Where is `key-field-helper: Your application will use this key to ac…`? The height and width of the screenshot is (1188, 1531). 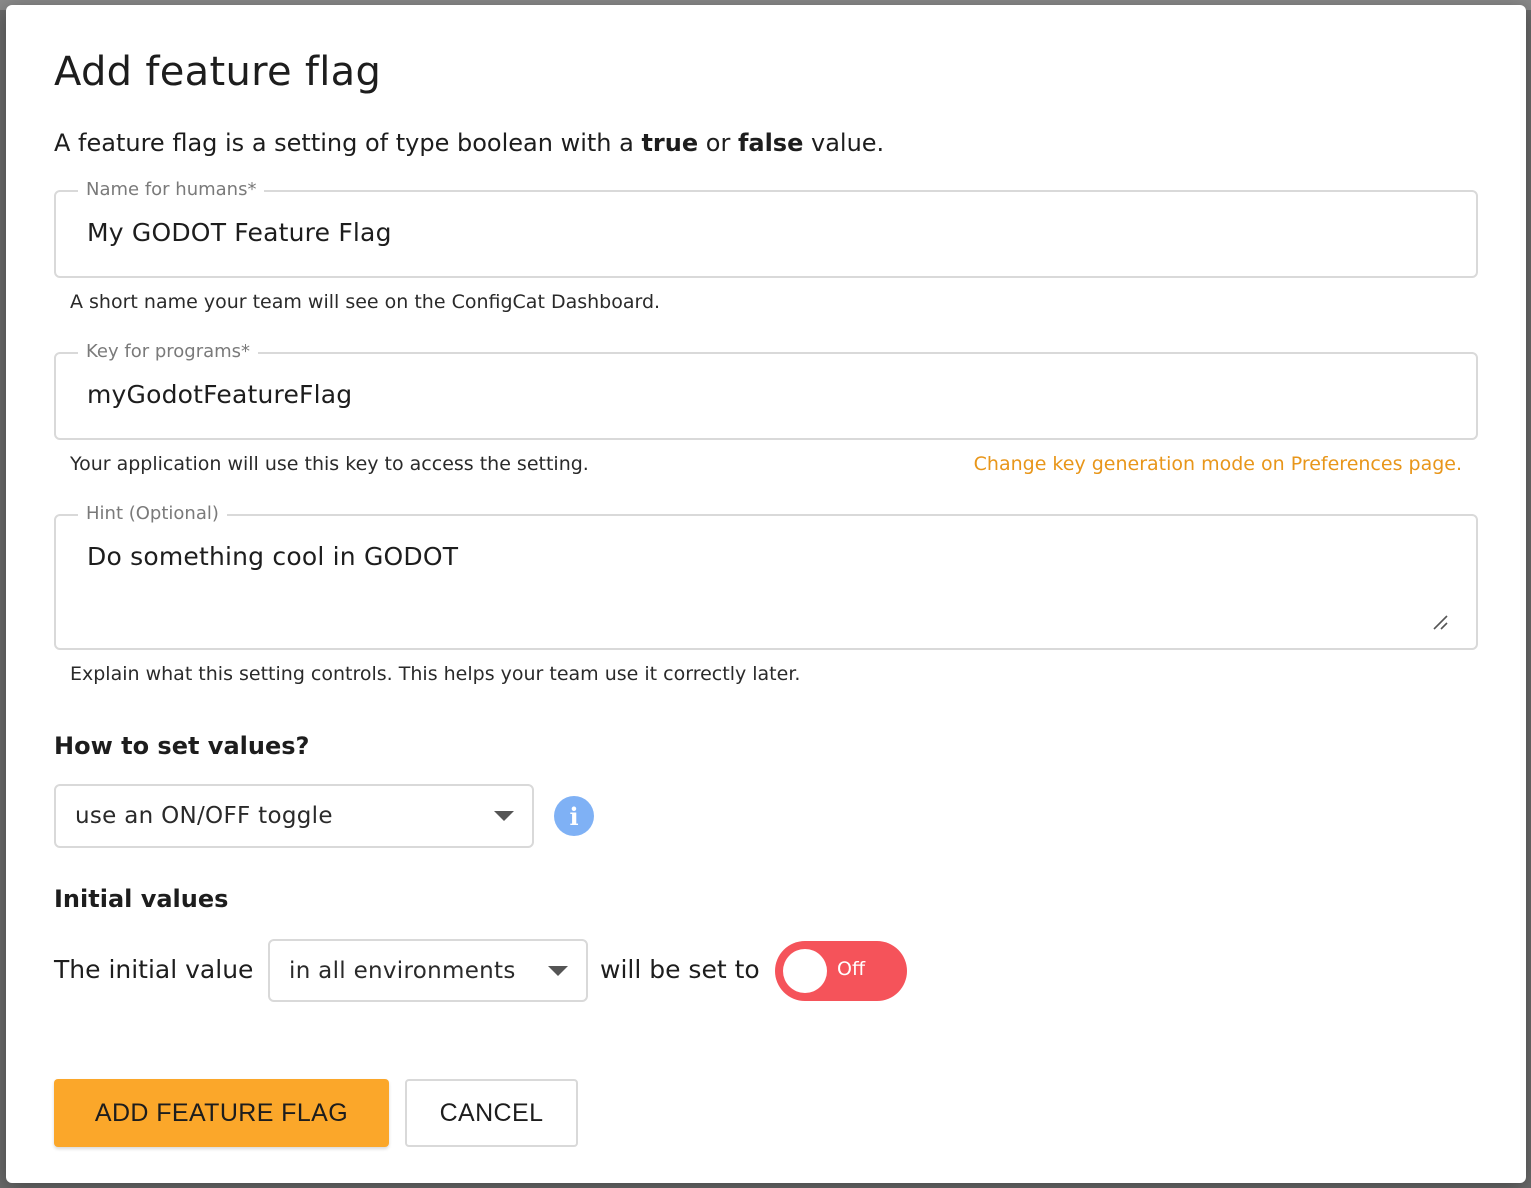 key-field-helper: Your application will use this key to ac… is located at coordinates (329, 464).